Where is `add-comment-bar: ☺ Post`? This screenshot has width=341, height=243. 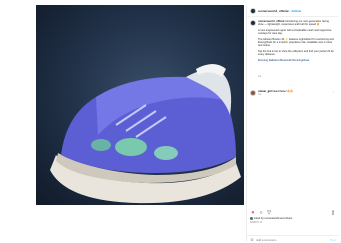 add-comment-bar: ☺ Post is located at coordinates (293, 239).